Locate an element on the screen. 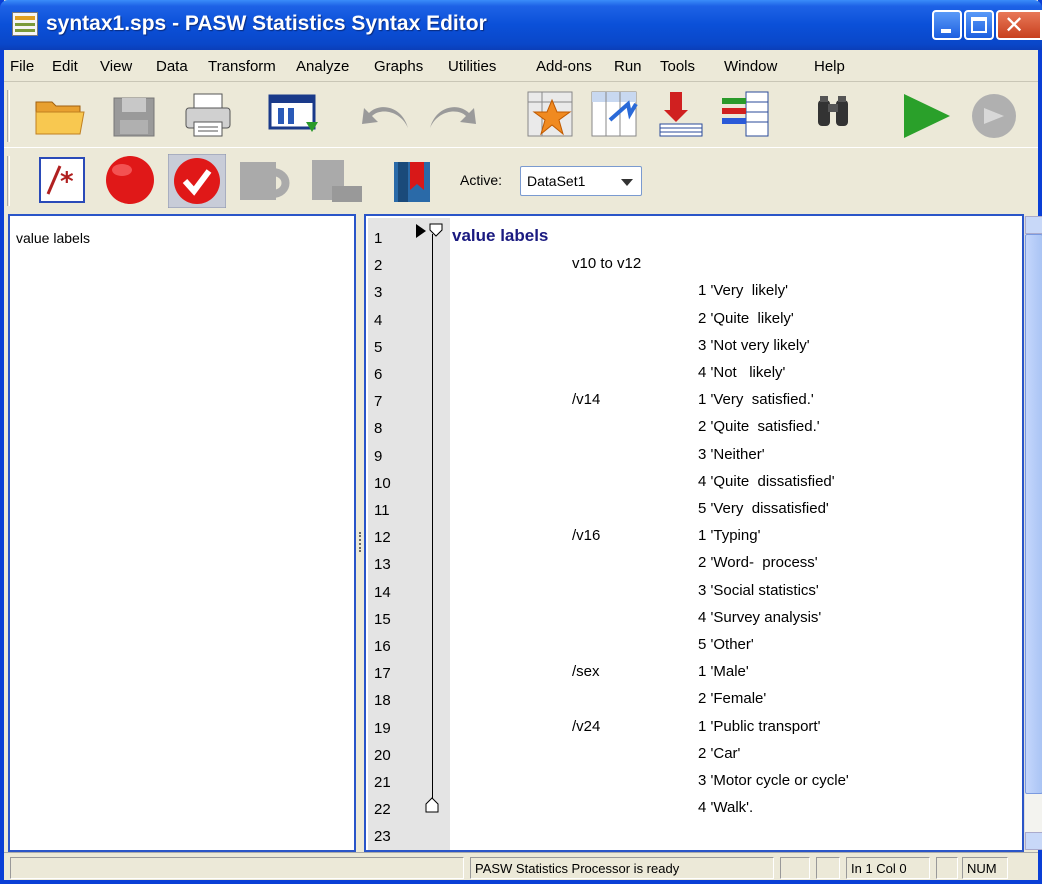  menu-add-ons: Add-ons is located at coordinates (564, 66).